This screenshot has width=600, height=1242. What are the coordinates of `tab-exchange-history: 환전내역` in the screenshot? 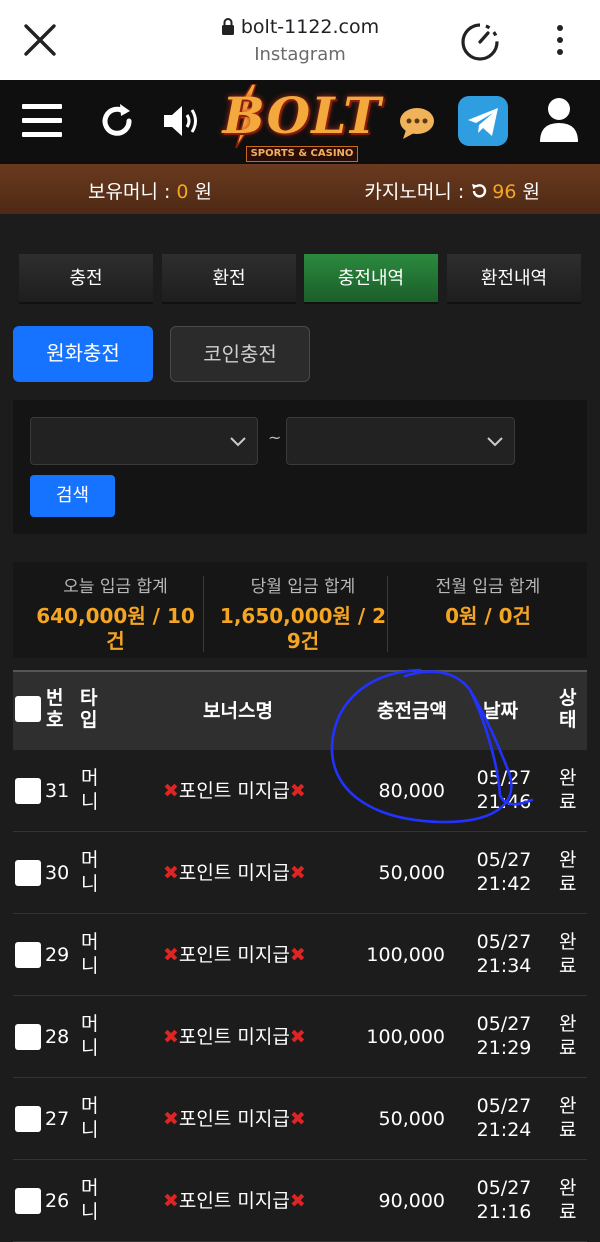 It's located at (514, 279).